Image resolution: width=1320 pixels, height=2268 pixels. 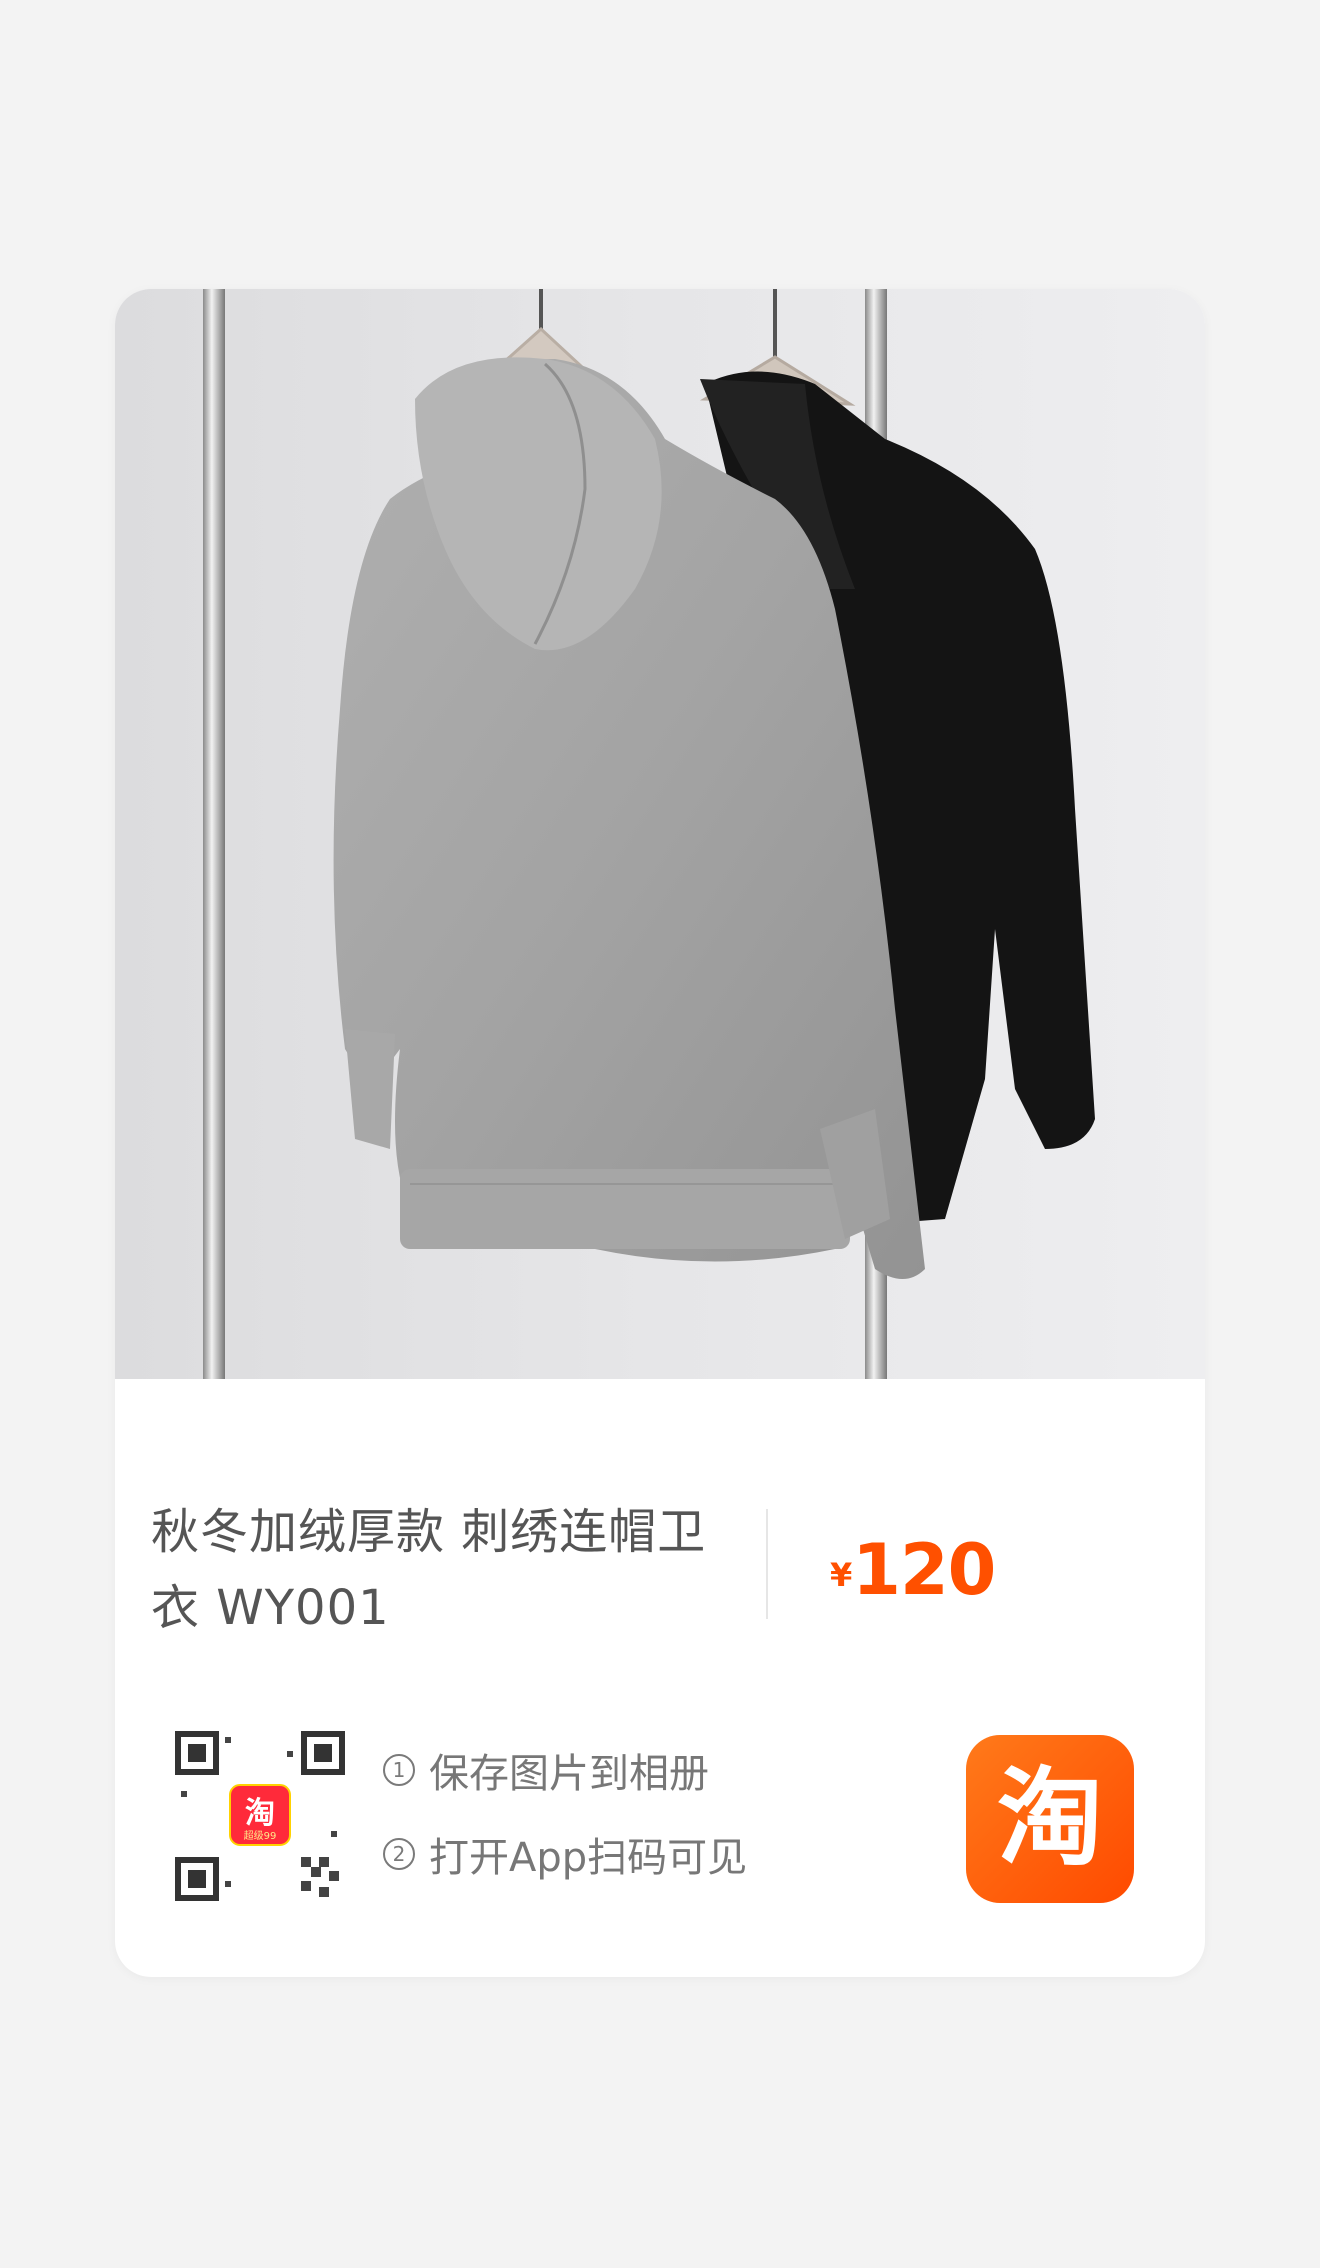 I want to click on step-text: 打开App扫码可见, so click(x=588, y=1858).